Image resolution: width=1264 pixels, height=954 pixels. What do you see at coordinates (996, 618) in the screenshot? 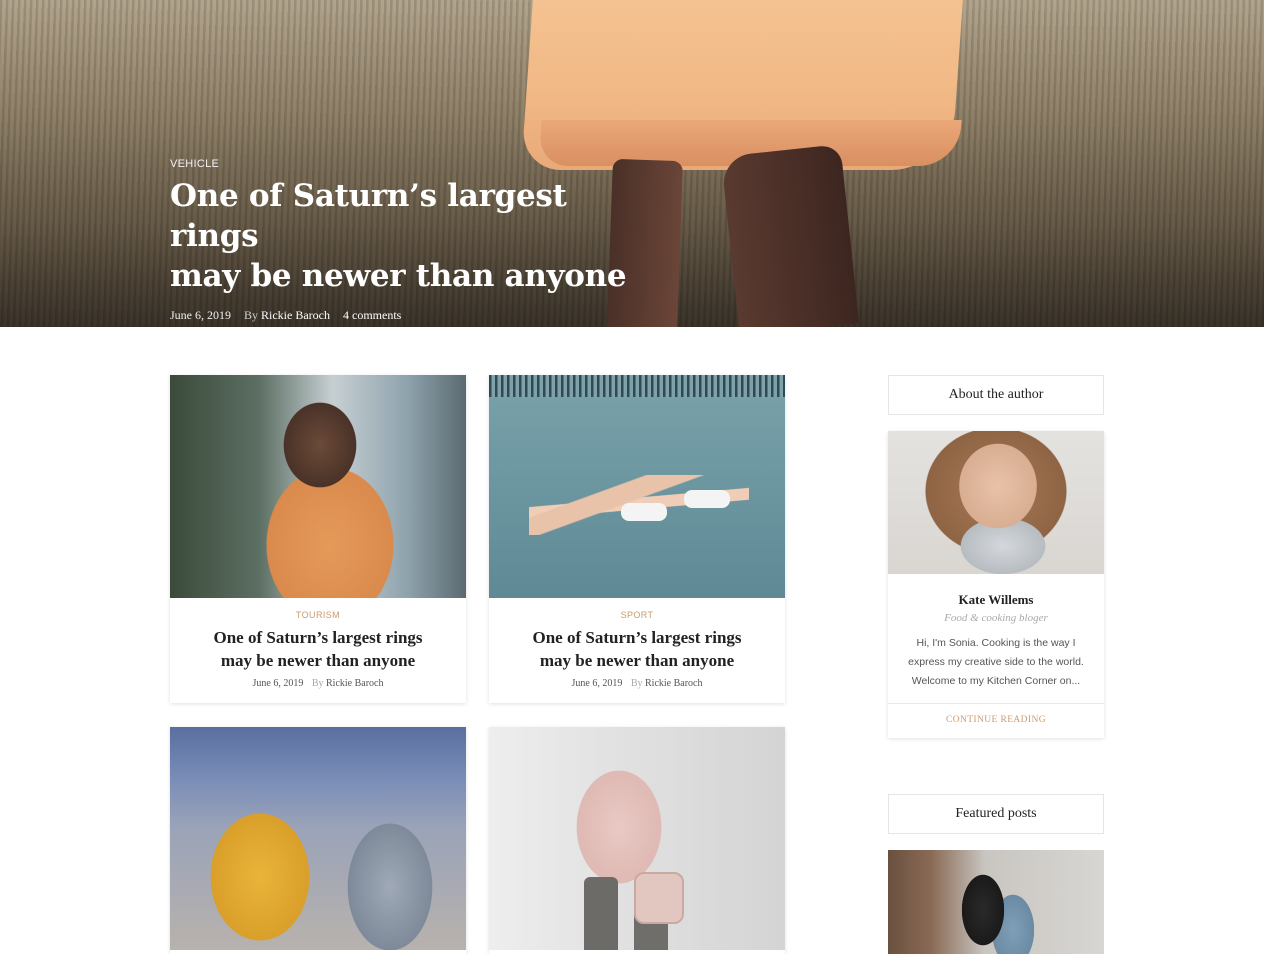
I see `author-role: Food & cooking bloger` at bounding box center [996, 618].